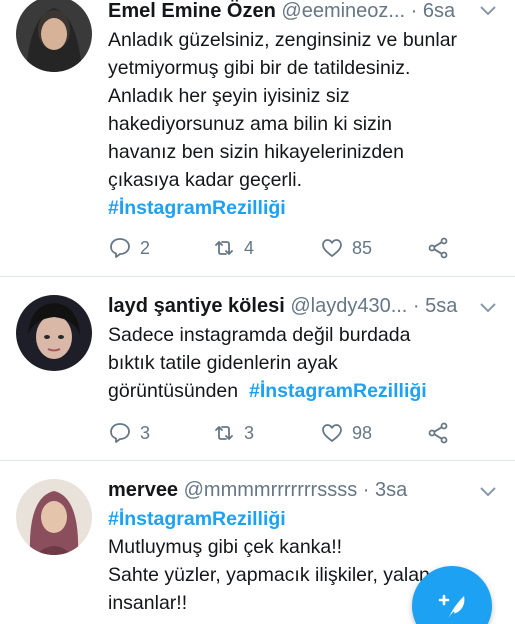 Image resolution: width=515 pixels, height=624 pixels. What do you see at coordinates (229, 96) in the screenshot?
I see `text-line: Anladık her şeyin iyisiniz siz` at bounding box center [229, 96].